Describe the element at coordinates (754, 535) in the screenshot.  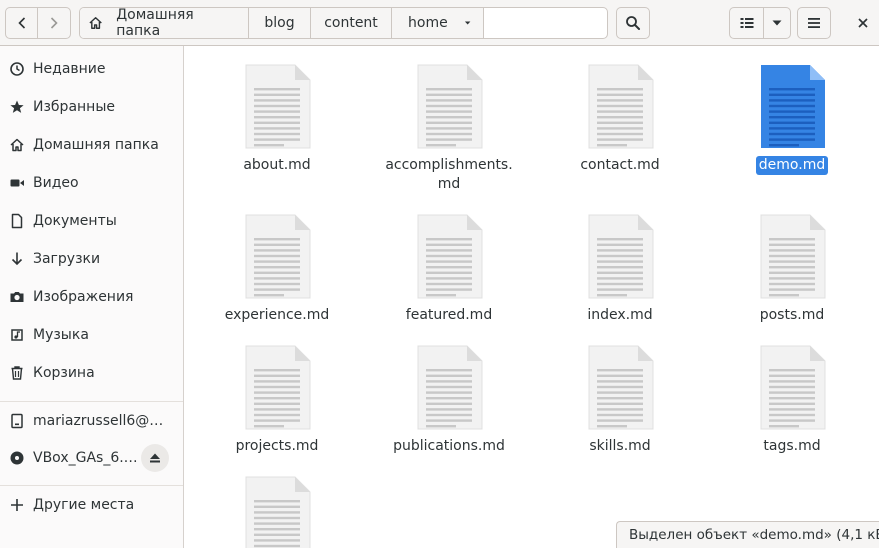
I see `status-text: Выделен объект «demo.md» (4,1 кБ)` at that location.